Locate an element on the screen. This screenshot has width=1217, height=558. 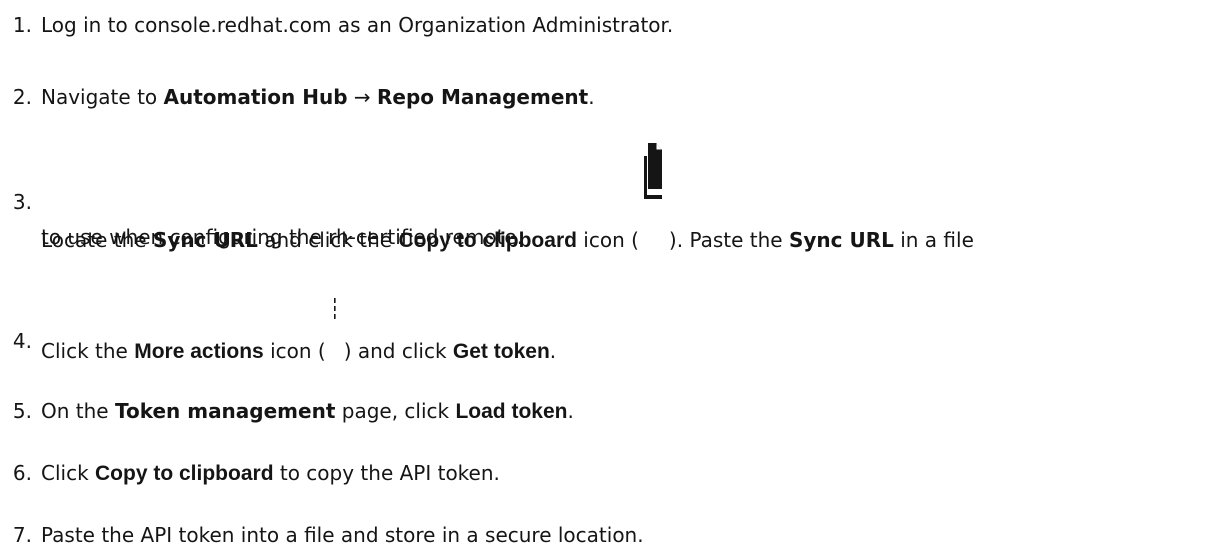
step-number: 5. is located at coordinates (22, 411).